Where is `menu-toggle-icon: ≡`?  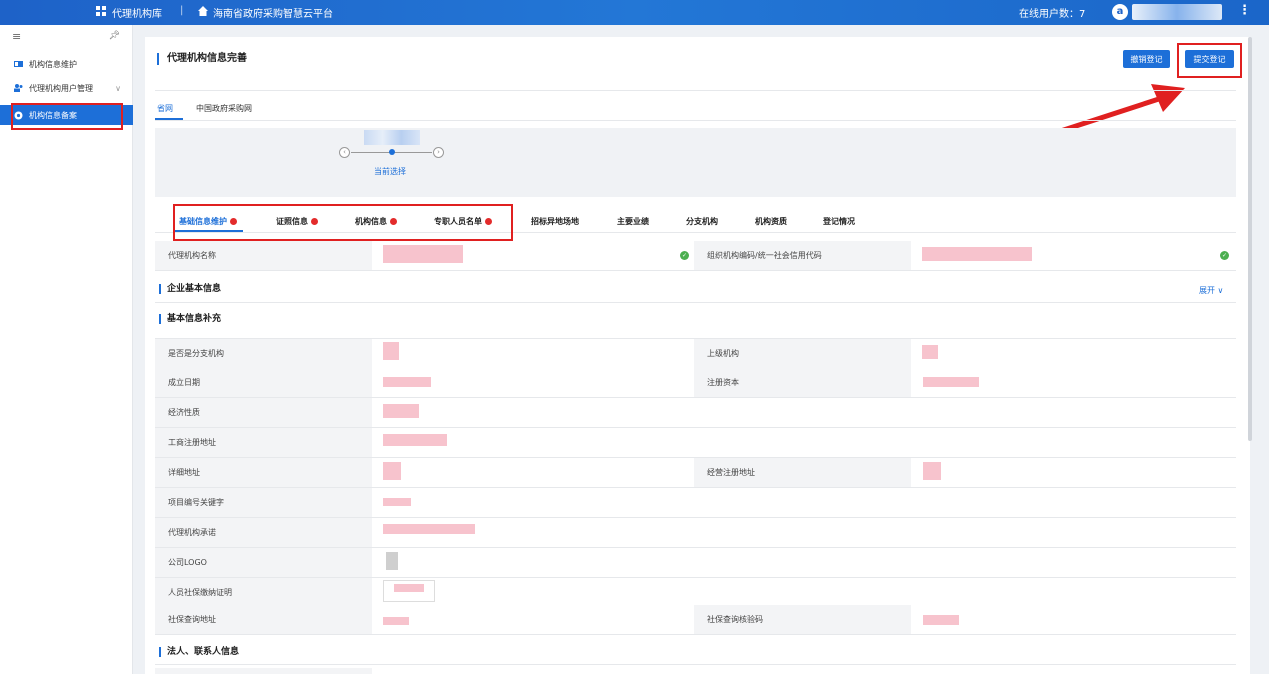 menu-toggle-icon: ≡ is located at coordinates (16, 36).